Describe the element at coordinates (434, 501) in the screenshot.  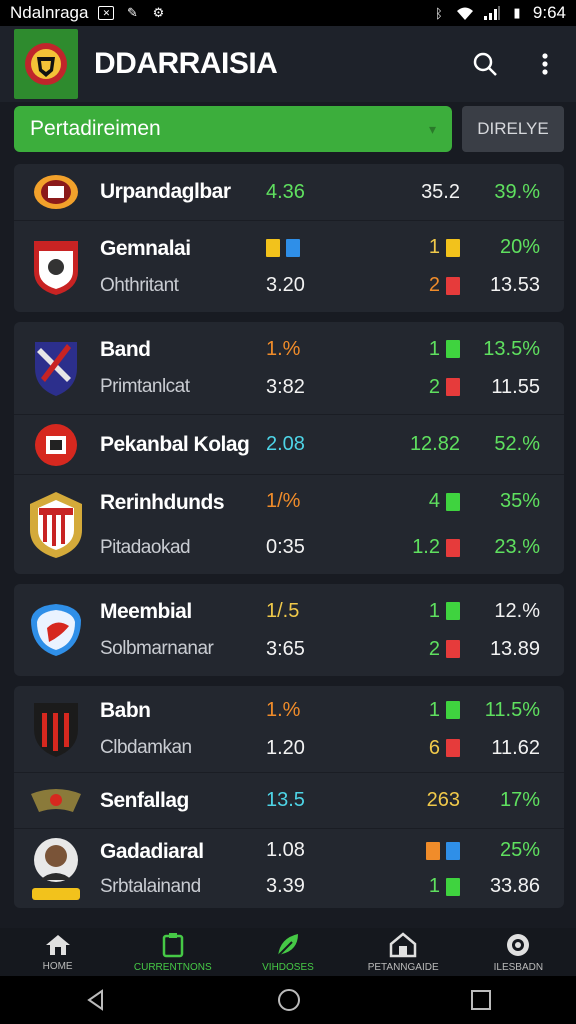
I see `score-value: 4` at that location.